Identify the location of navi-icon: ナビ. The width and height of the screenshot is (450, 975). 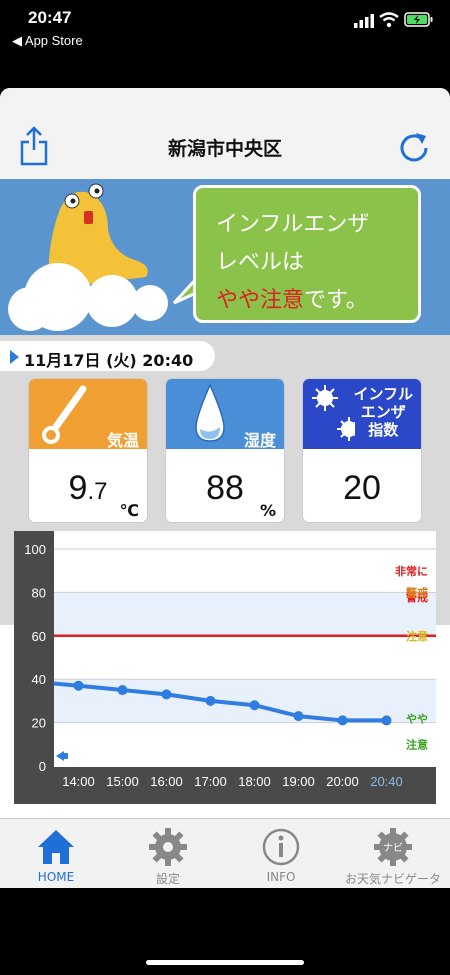
(393, 847).